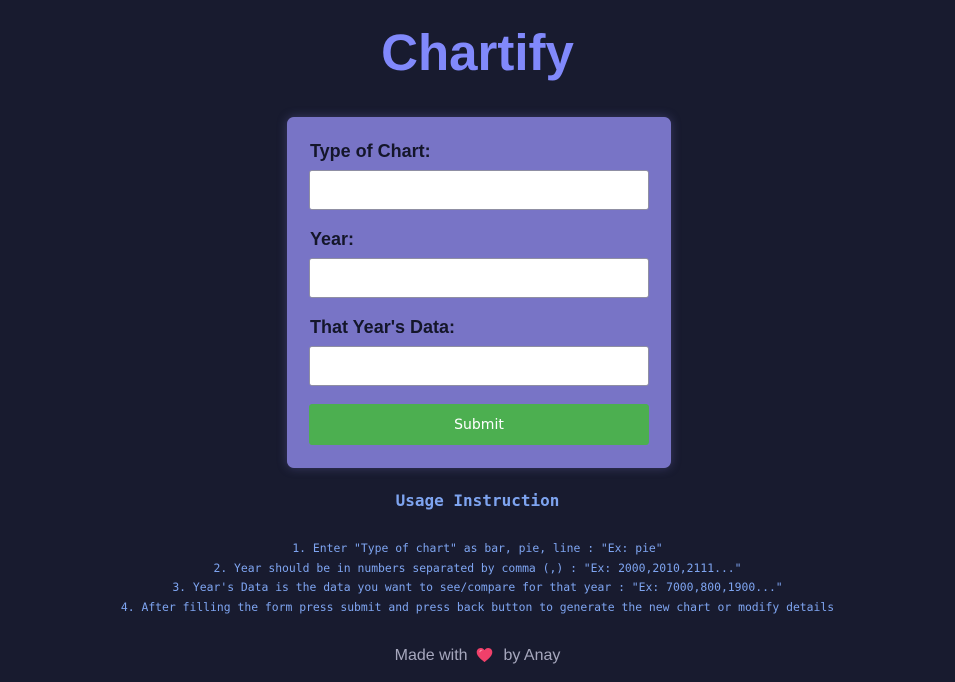 Image resolution: width=955 pixels, height=682 pixels. I want to click on year-label: Year:, so click(332, 239).